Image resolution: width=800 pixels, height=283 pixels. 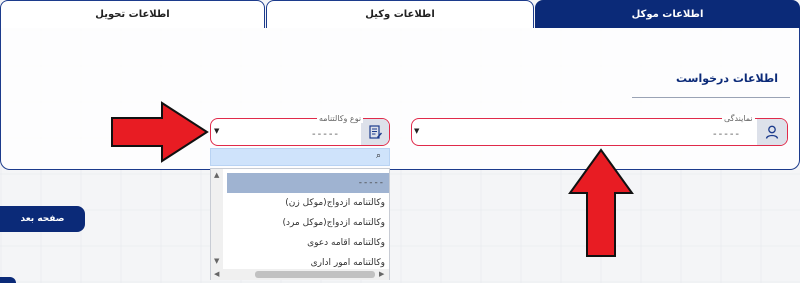 What do you see at coordinates (132, 14) in the screenshot?
I see `tab-delivery-info: اطلاعات تحویل` at bounding box center [132, 14].